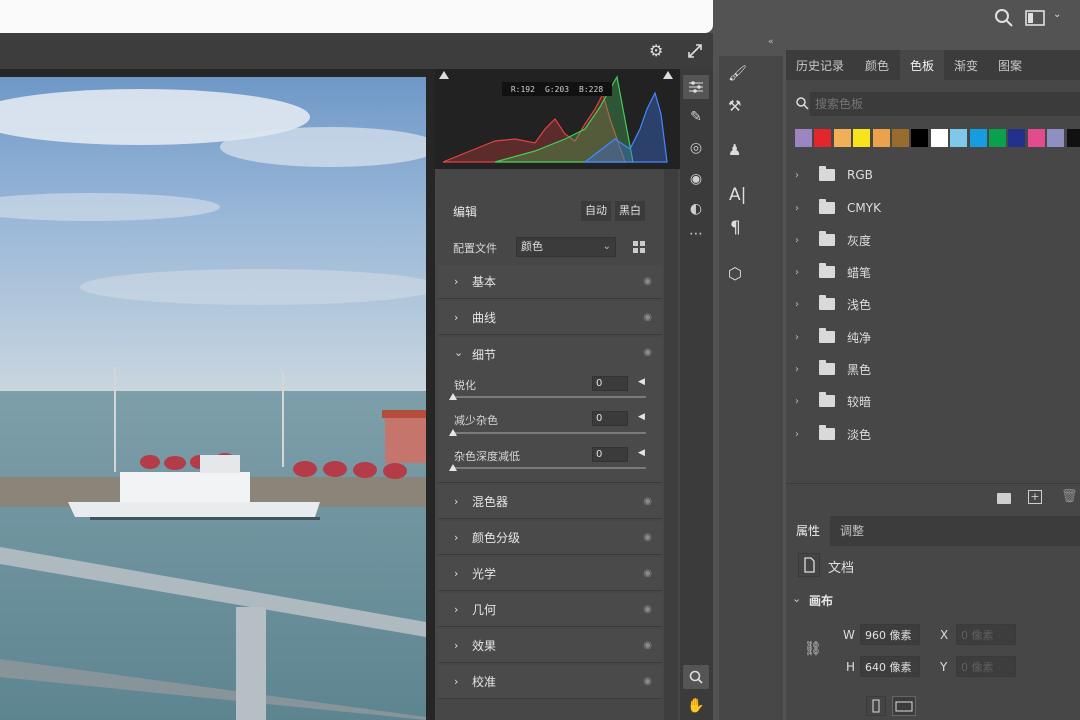 The height and width of the screenshot is (720, 1080). What do you see at coordinates (737, 73) in the screenshot?
I see `brush-icon: 🖌` at bounding box center [737, 73].